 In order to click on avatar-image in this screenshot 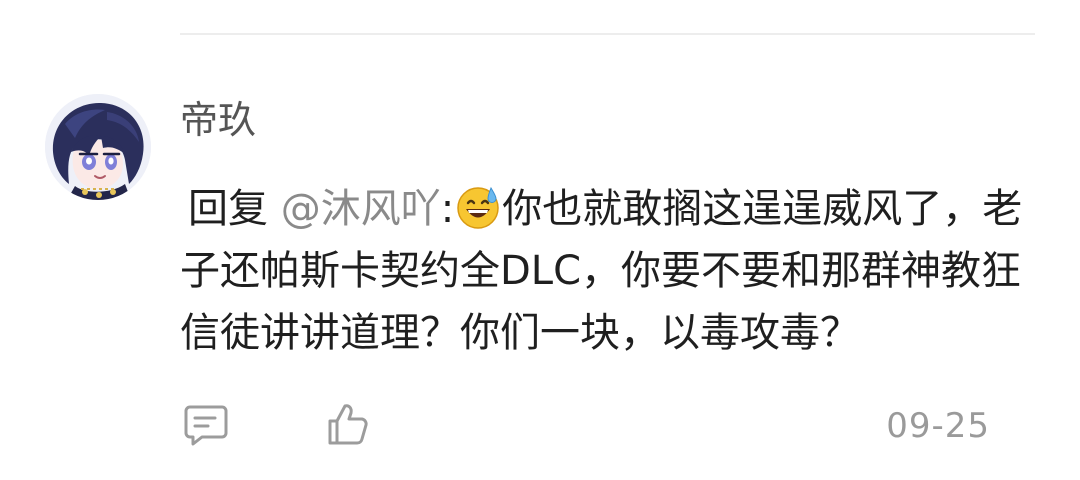, I will do `click(98, 147)`.